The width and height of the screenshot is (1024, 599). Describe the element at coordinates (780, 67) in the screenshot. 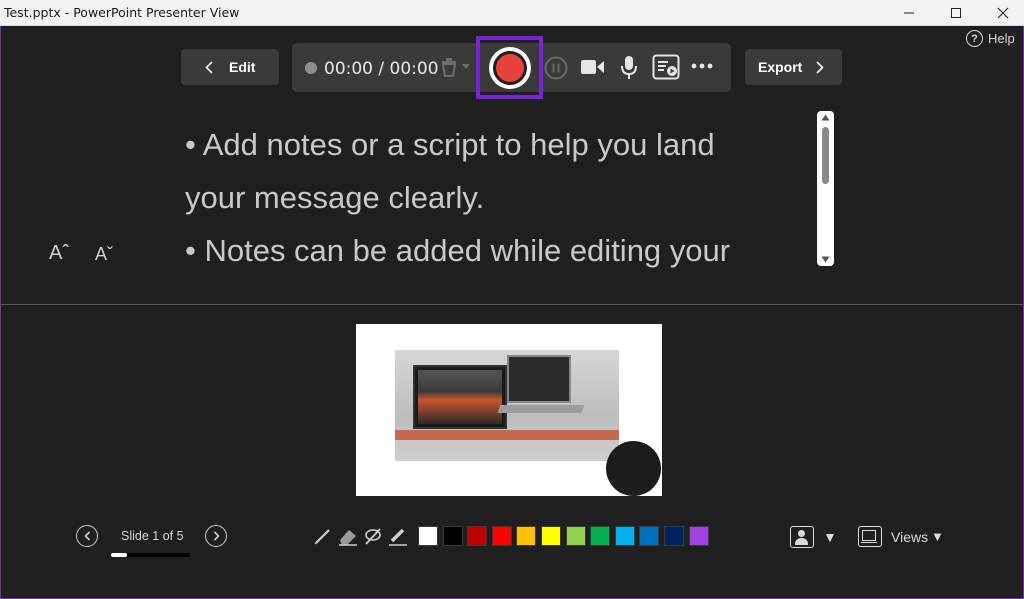

I see `export-label: Export` at that location.